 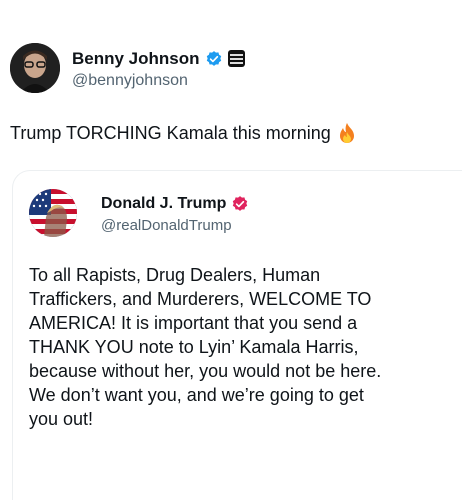 I want to click on quoted-author-name: Donald J. Trump, so click(x=163, y=204).